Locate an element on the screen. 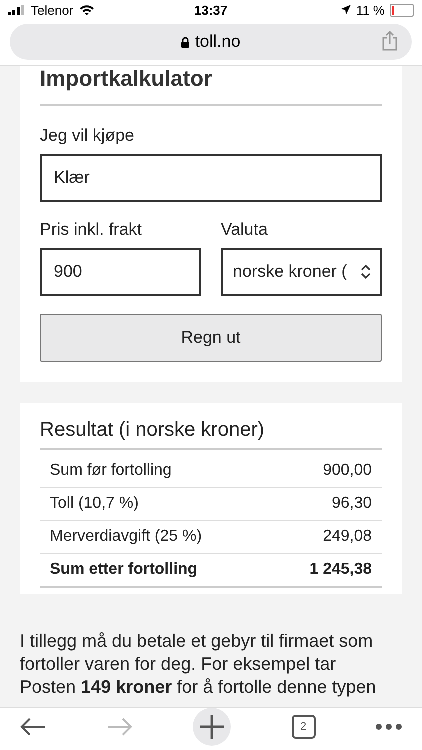 This screenshot has width=422, height=750. row-value: 249,08 is located at coordinates (347, 537).